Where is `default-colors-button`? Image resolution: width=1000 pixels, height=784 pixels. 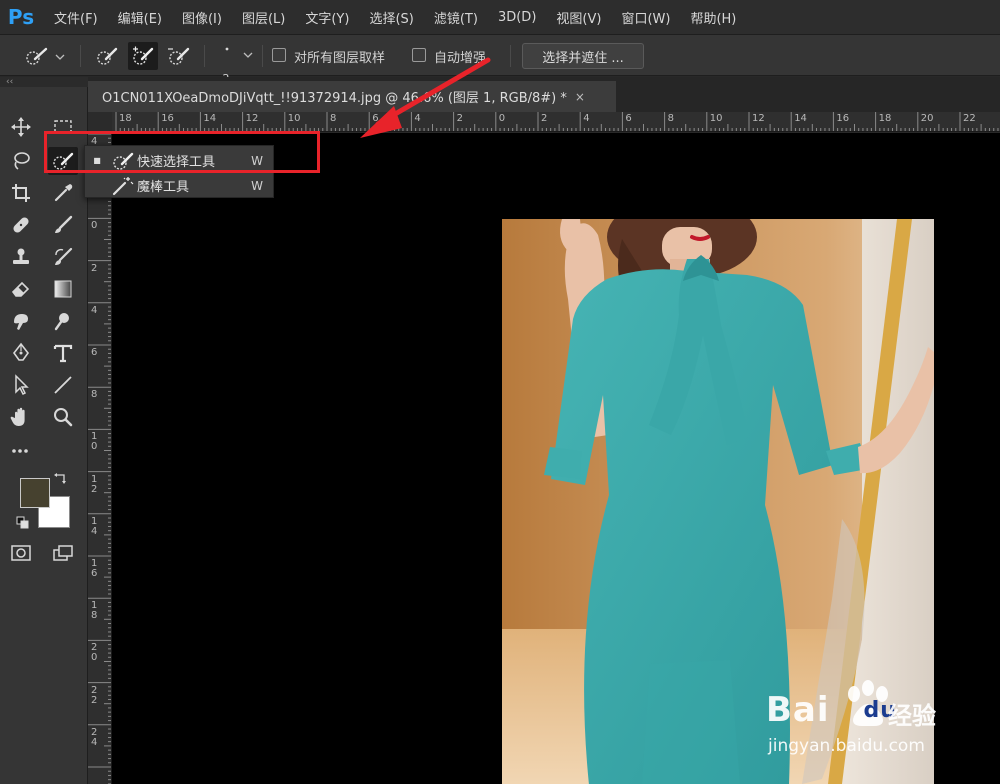
default-colors-button is located at coordinates (23, 523).